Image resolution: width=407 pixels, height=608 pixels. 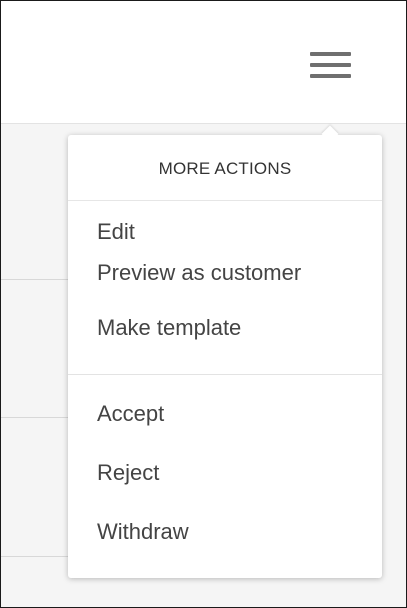 I want to click on menu-item-reject: Reject, so click(x=225, y=472).